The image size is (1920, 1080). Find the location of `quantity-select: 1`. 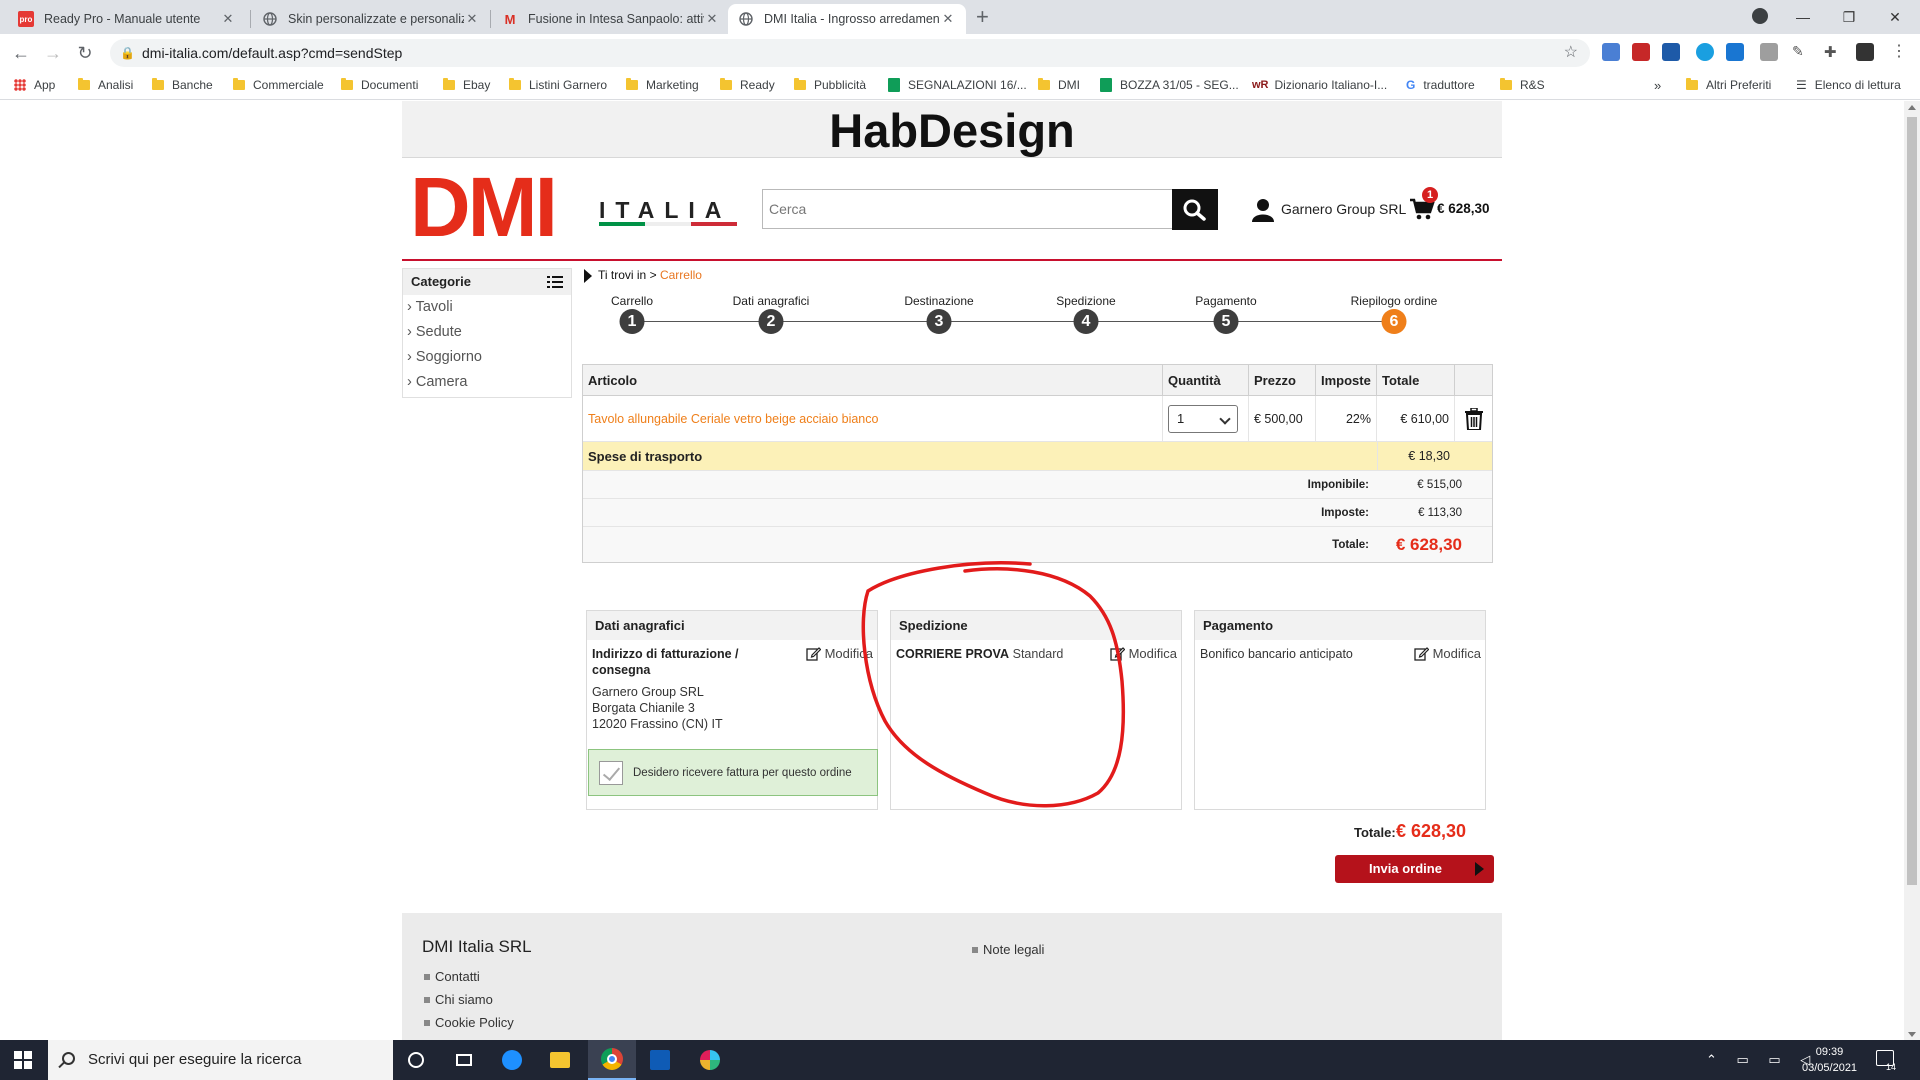

quantity-select: 1 is located at coordinates (1203, 418).